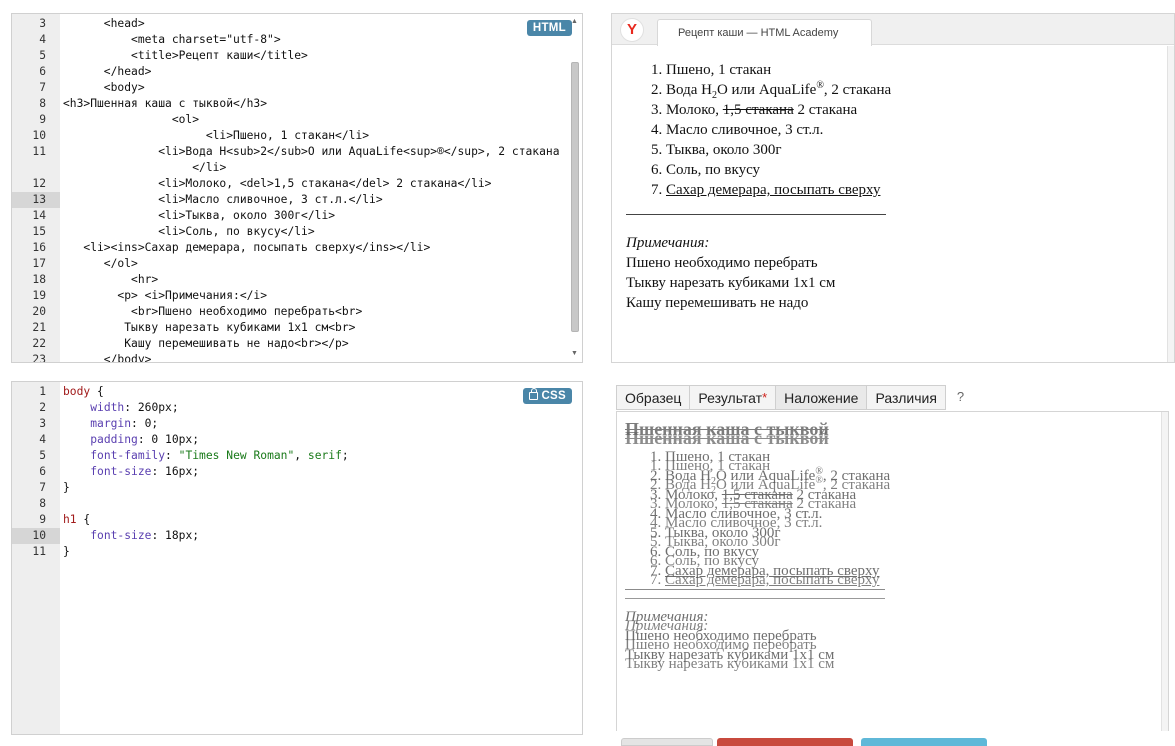 Image resolution: width=1175 pixels, height=746 pixels. What do you see at coordinates (163, 296) in the screenshot?
I see `code-text: <p> <i>Примечания:</i>` at bounding box center [163, 296].